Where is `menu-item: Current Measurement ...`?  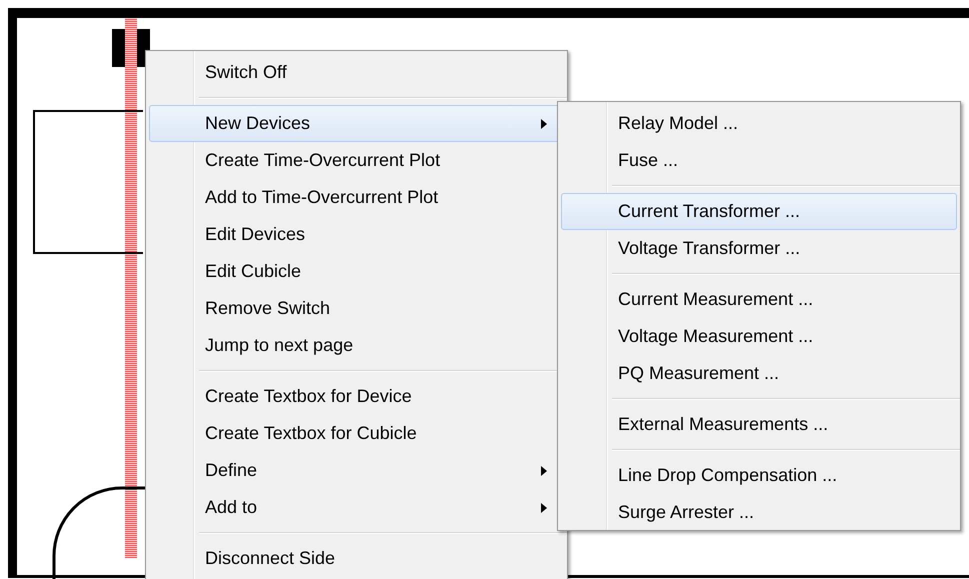
menu-item: Current Measurement ... is located at coordinates (759, 299).